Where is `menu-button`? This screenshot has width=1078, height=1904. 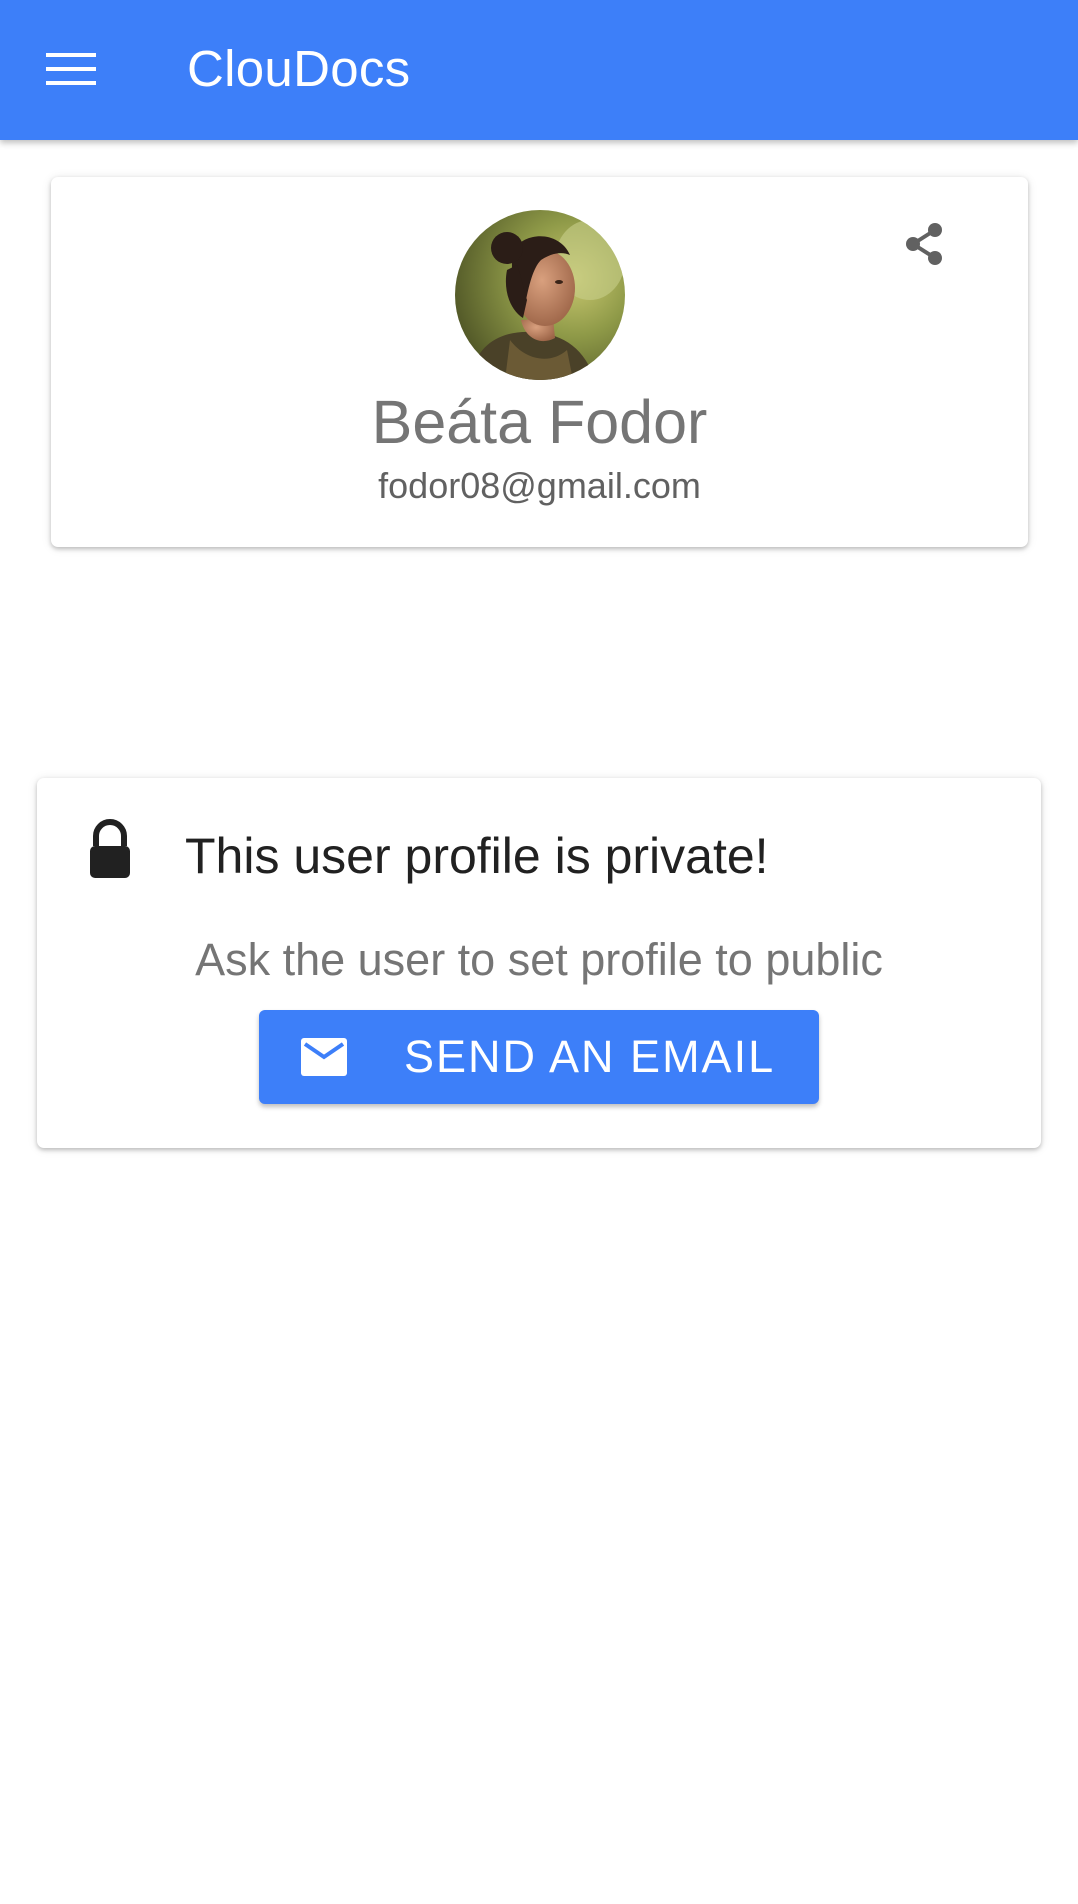 menu-button is located at coordinates (71, 69).